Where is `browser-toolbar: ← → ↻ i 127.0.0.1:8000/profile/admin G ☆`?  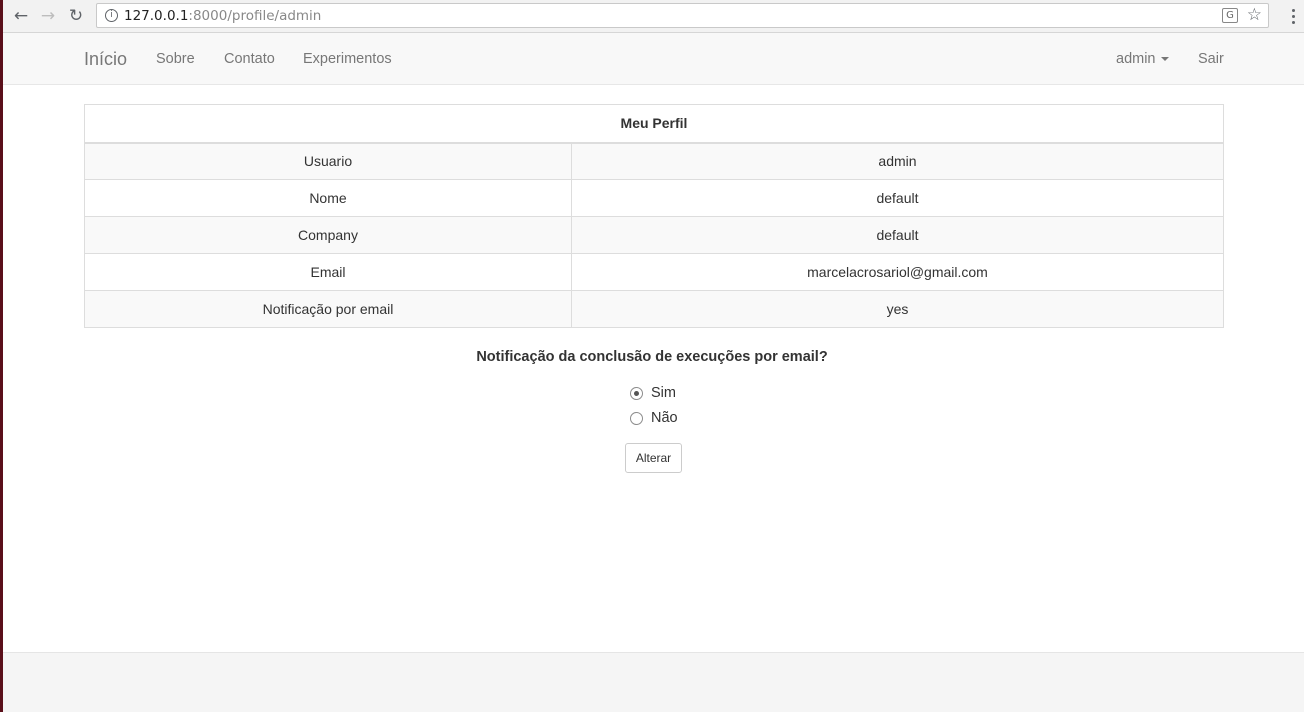 browser-toolbar: ← → ↻ i 127.0.0.1:8000/profile/admin G ☆ is located at coordinates (653, 16).